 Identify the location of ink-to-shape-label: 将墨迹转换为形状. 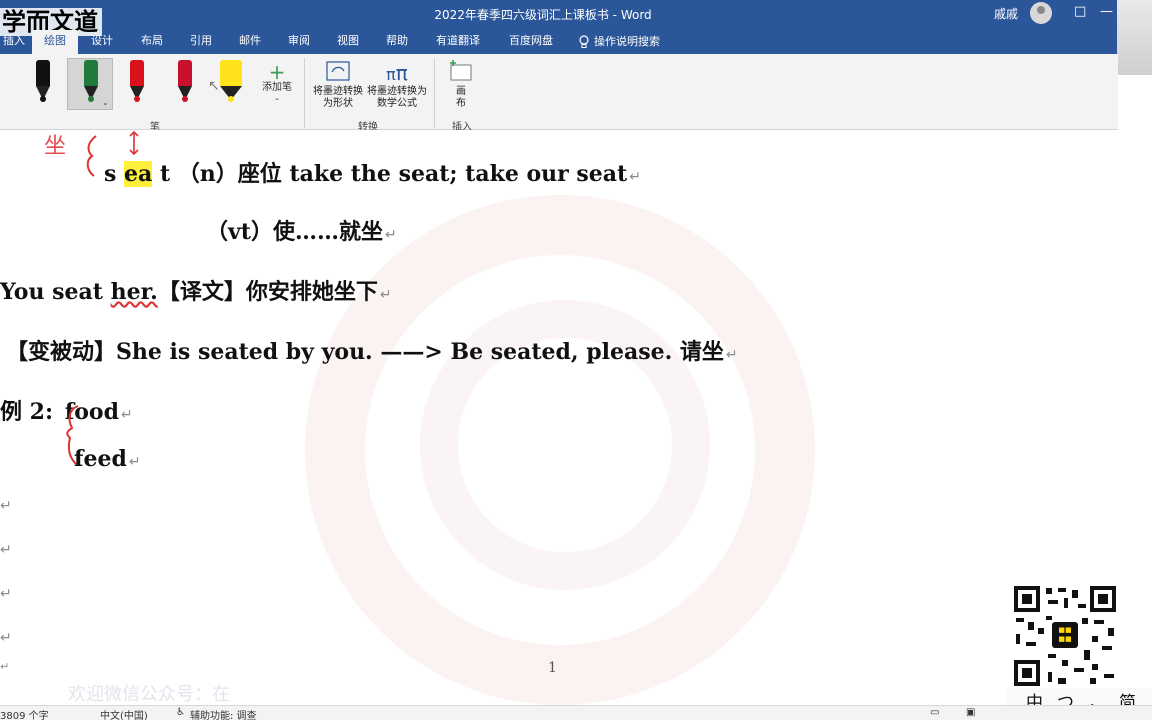
(338, 97).